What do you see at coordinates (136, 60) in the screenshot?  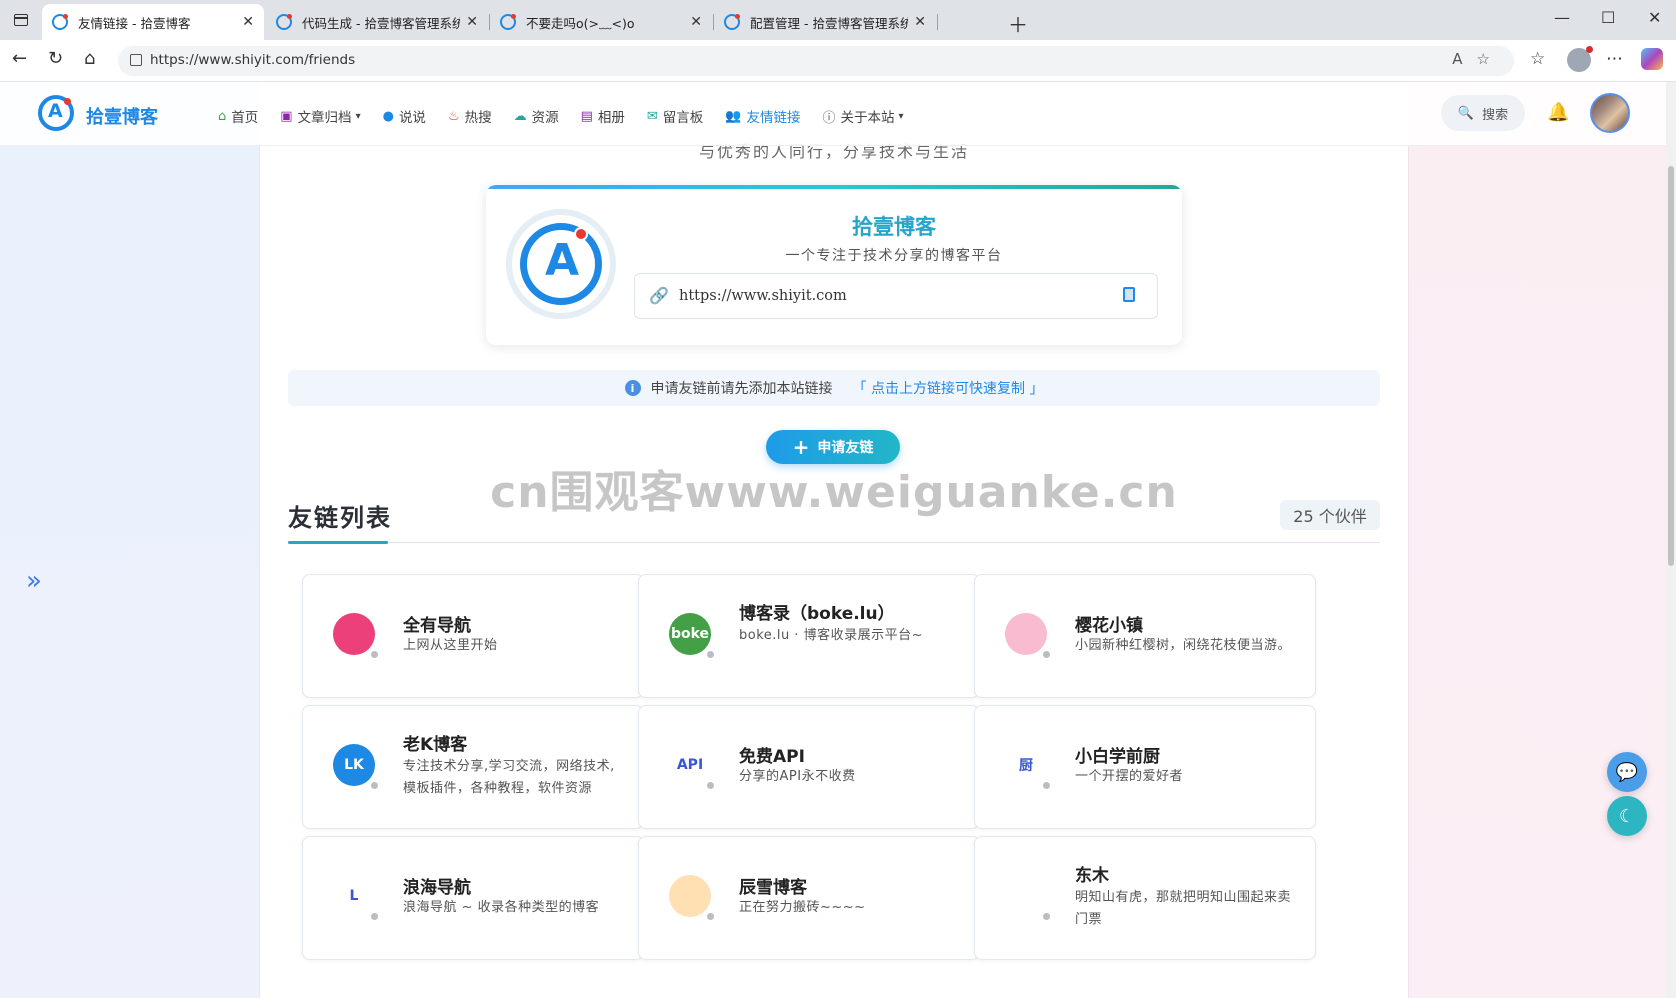 I see `site-info-icon` at bounding box center [136, 60].